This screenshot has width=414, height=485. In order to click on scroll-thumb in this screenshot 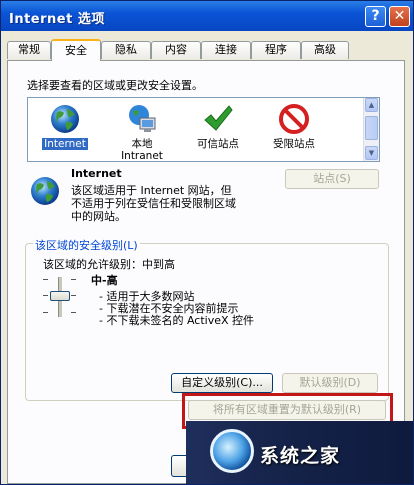, I will do `click(371, 128)`.